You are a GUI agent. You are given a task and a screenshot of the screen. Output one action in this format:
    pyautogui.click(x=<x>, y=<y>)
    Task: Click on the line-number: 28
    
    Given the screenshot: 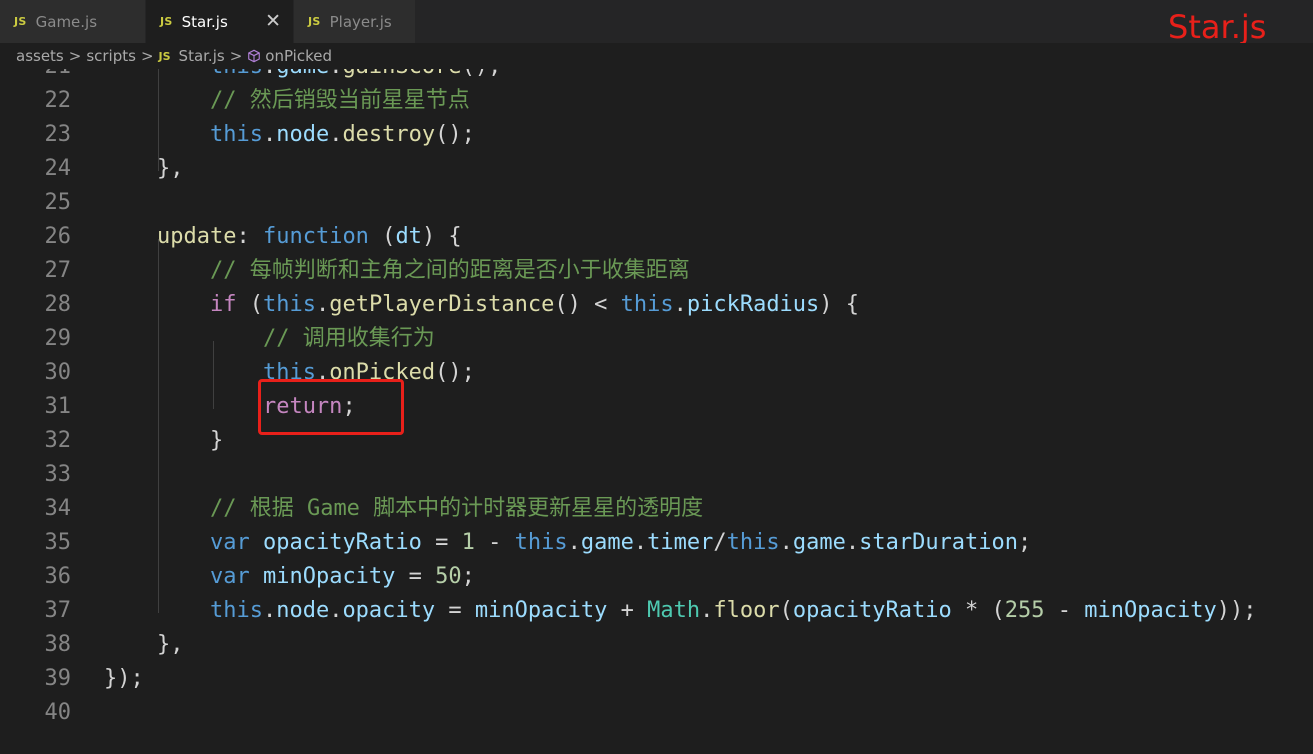 What is the action you would take?
    pyautogui.click(x=58, y=304)
    